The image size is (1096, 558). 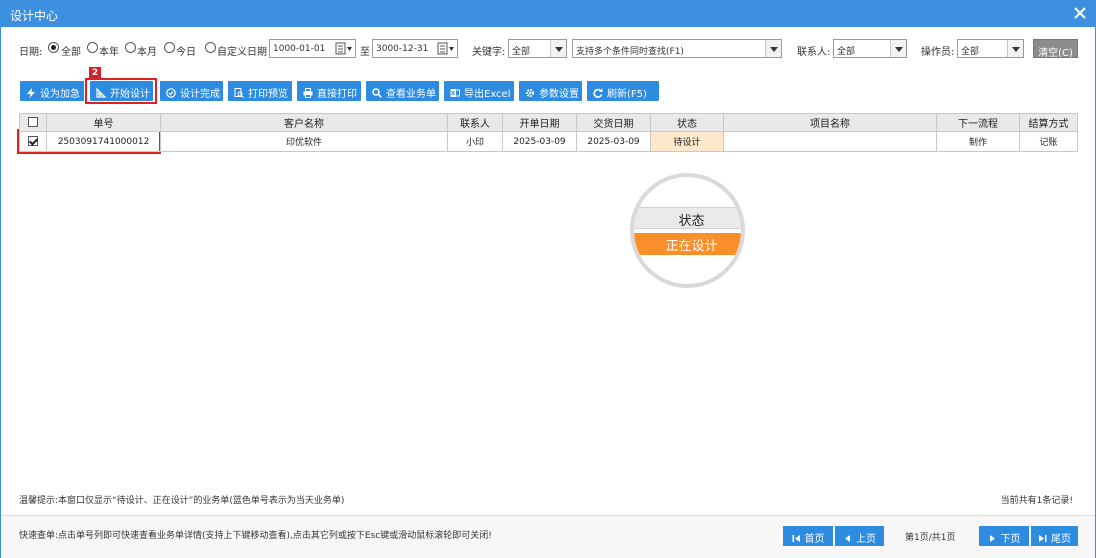 What do you see at coordinates (487, 94) in the screenshot?
I see `export-excel-label: 导出Excel` at bounding box center [487, 94].